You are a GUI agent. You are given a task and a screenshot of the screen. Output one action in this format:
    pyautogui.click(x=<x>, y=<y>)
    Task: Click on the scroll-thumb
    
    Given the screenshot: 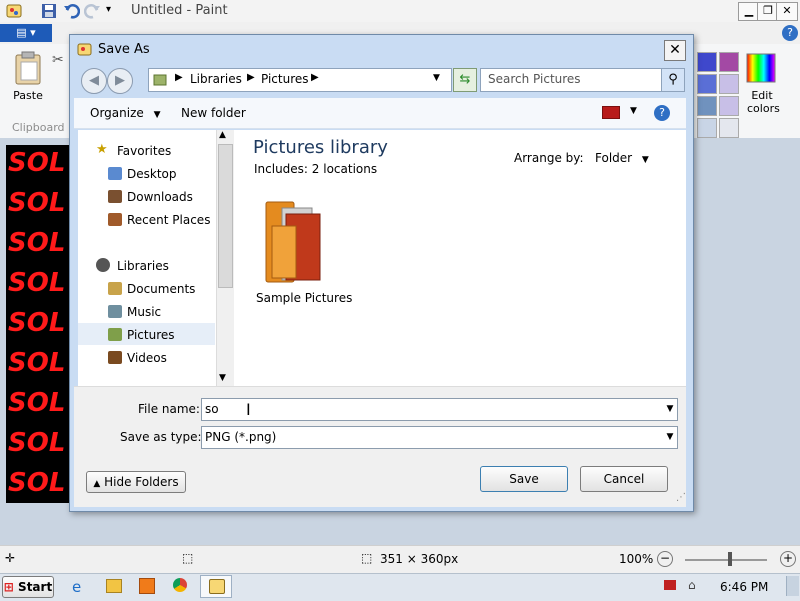 What is the action you would take?
    pyautogui.click(x=225, y=216)
    